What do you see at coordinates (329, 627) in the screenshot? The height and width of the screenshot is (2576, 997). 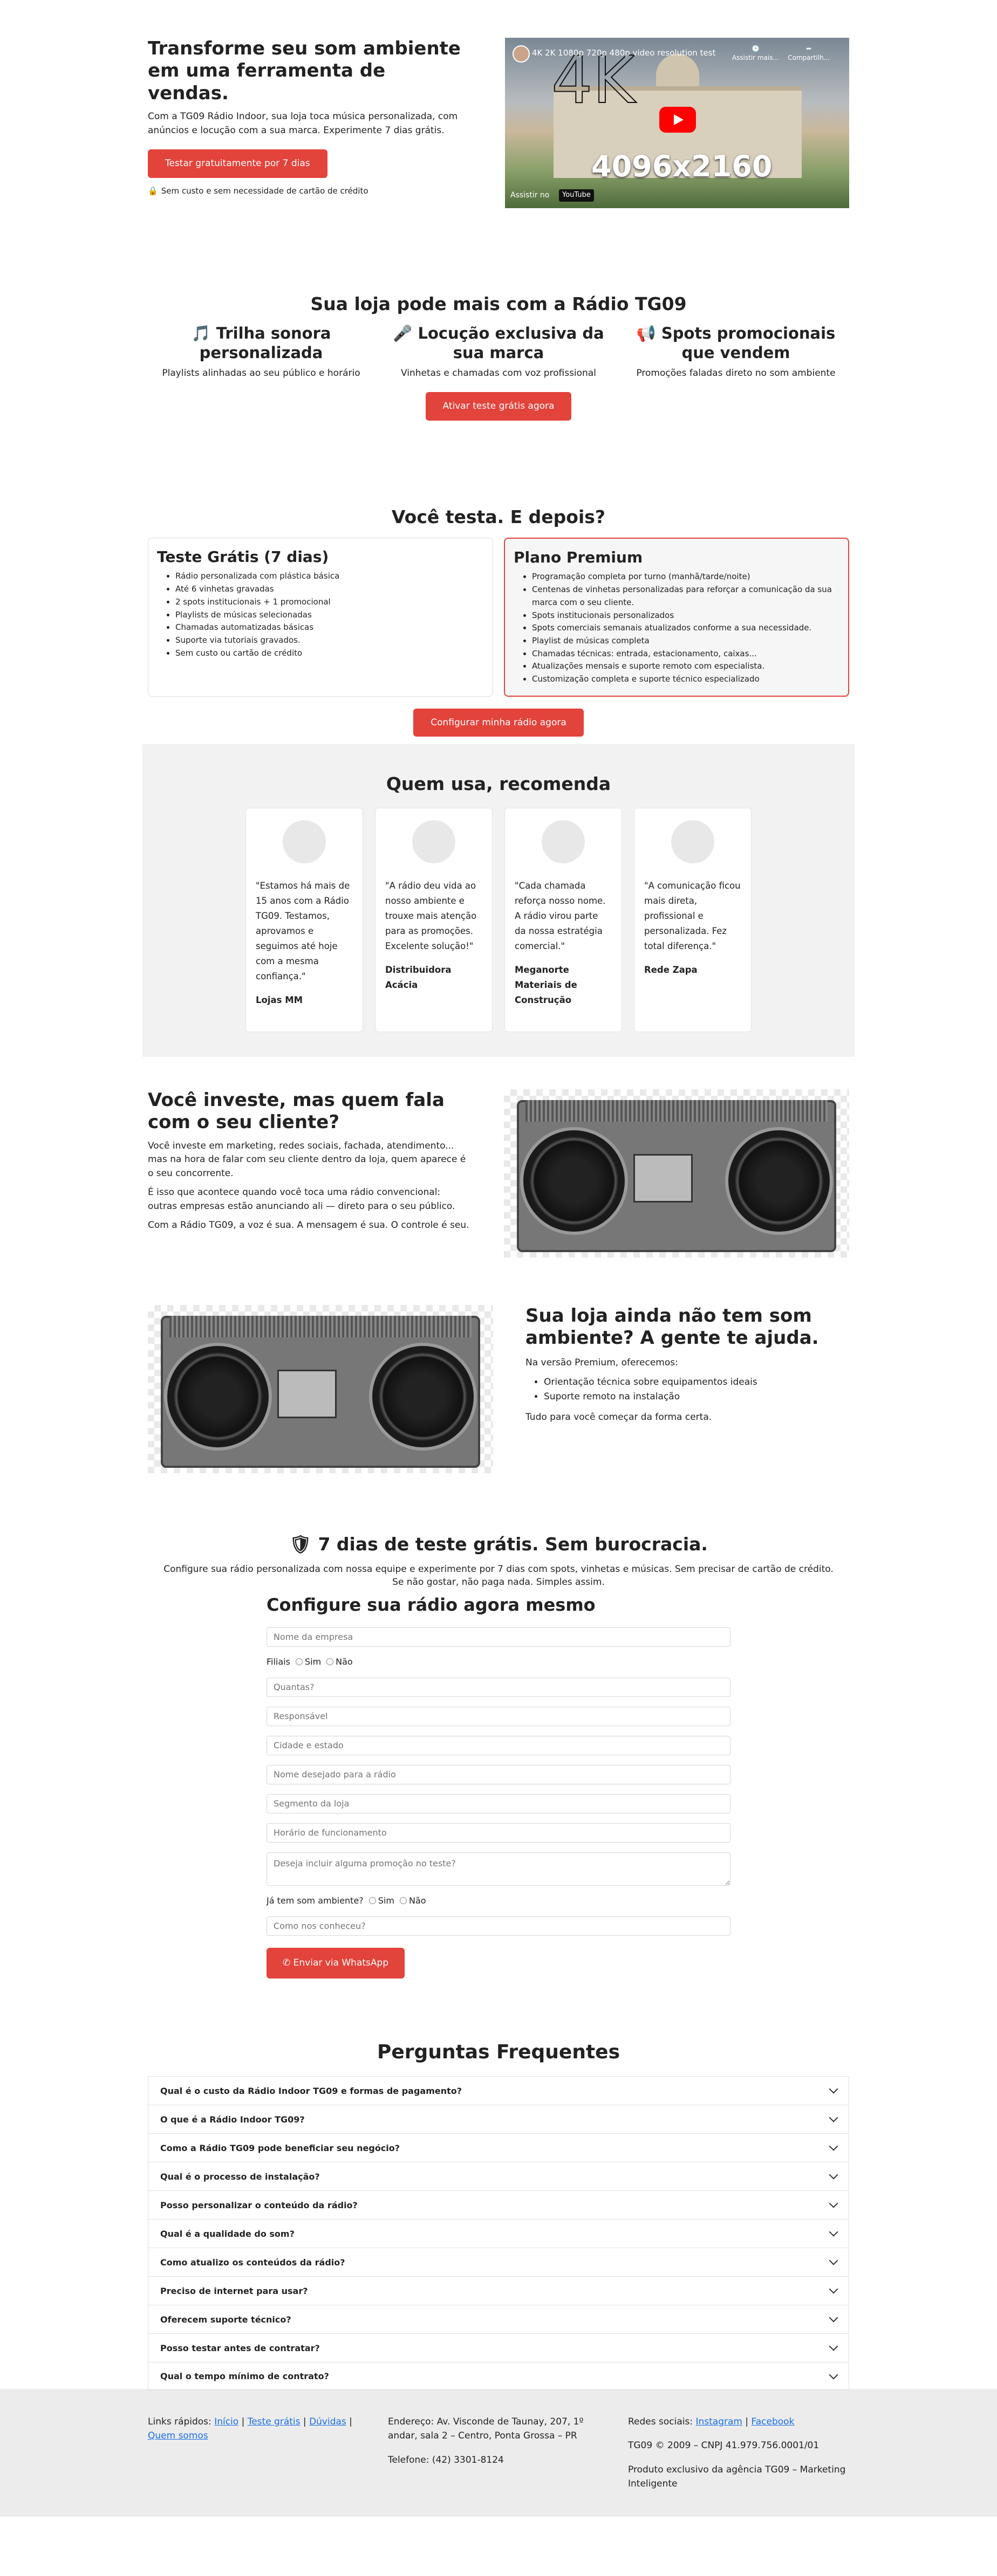 I see `plan-feature: Chamadas automatizadas básicas` at bounding box center [329, 627].